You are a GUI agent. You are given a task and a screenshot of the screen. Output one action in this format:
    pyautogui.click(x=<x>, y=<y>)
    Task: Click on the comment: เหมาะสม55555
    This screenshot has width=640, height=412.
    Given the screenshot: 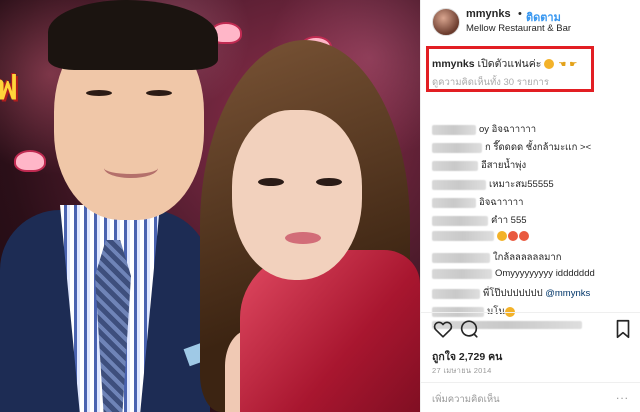 What is the action you would take?
    pyautogui.click(x=493, y=184)
    